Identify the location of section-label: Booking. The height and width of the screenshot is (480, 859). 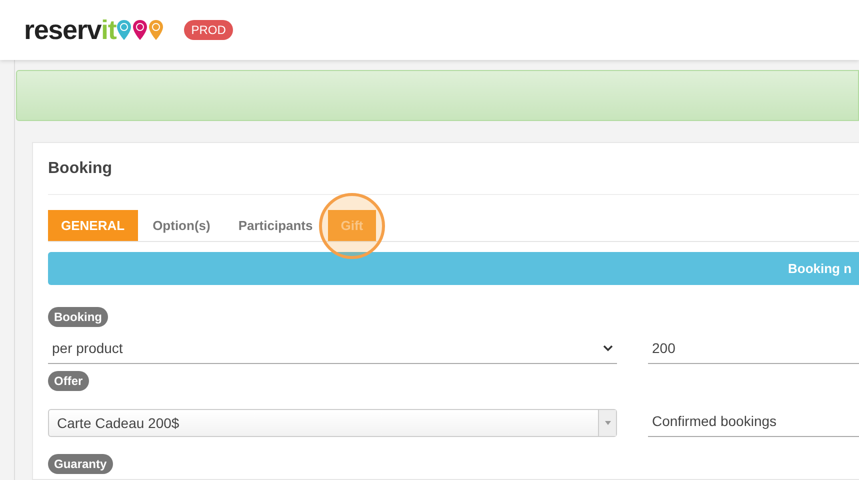
(78, 317).